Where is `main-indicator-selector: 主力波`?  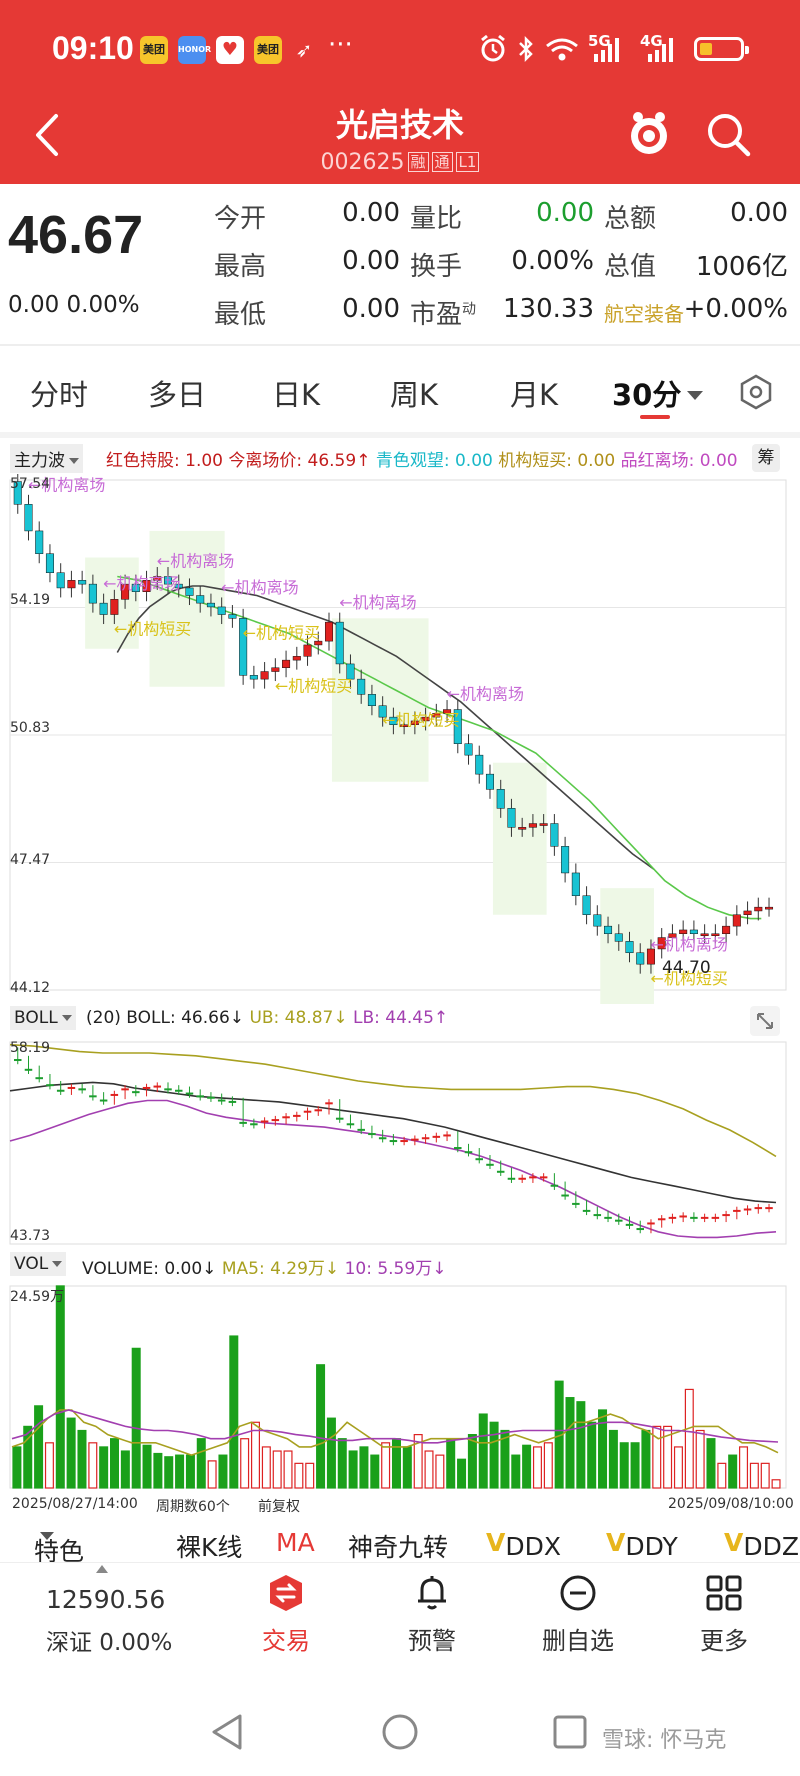 main-indicator-selector: 主力波 is located at coordinates (46, 458).